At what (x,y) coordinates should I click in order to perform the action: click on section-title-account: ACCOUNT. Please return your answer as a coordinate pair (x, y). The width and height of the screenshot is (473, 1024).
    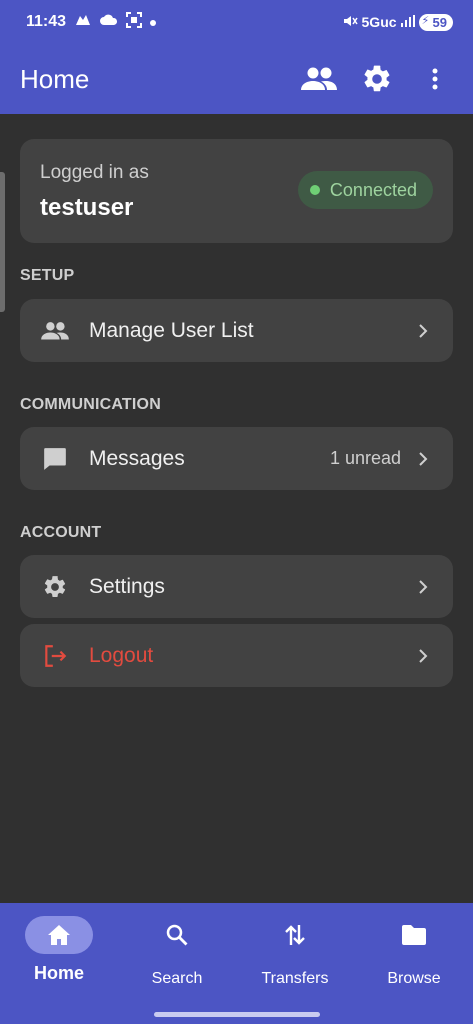
    Looking at the image, I should click on (61, 532).